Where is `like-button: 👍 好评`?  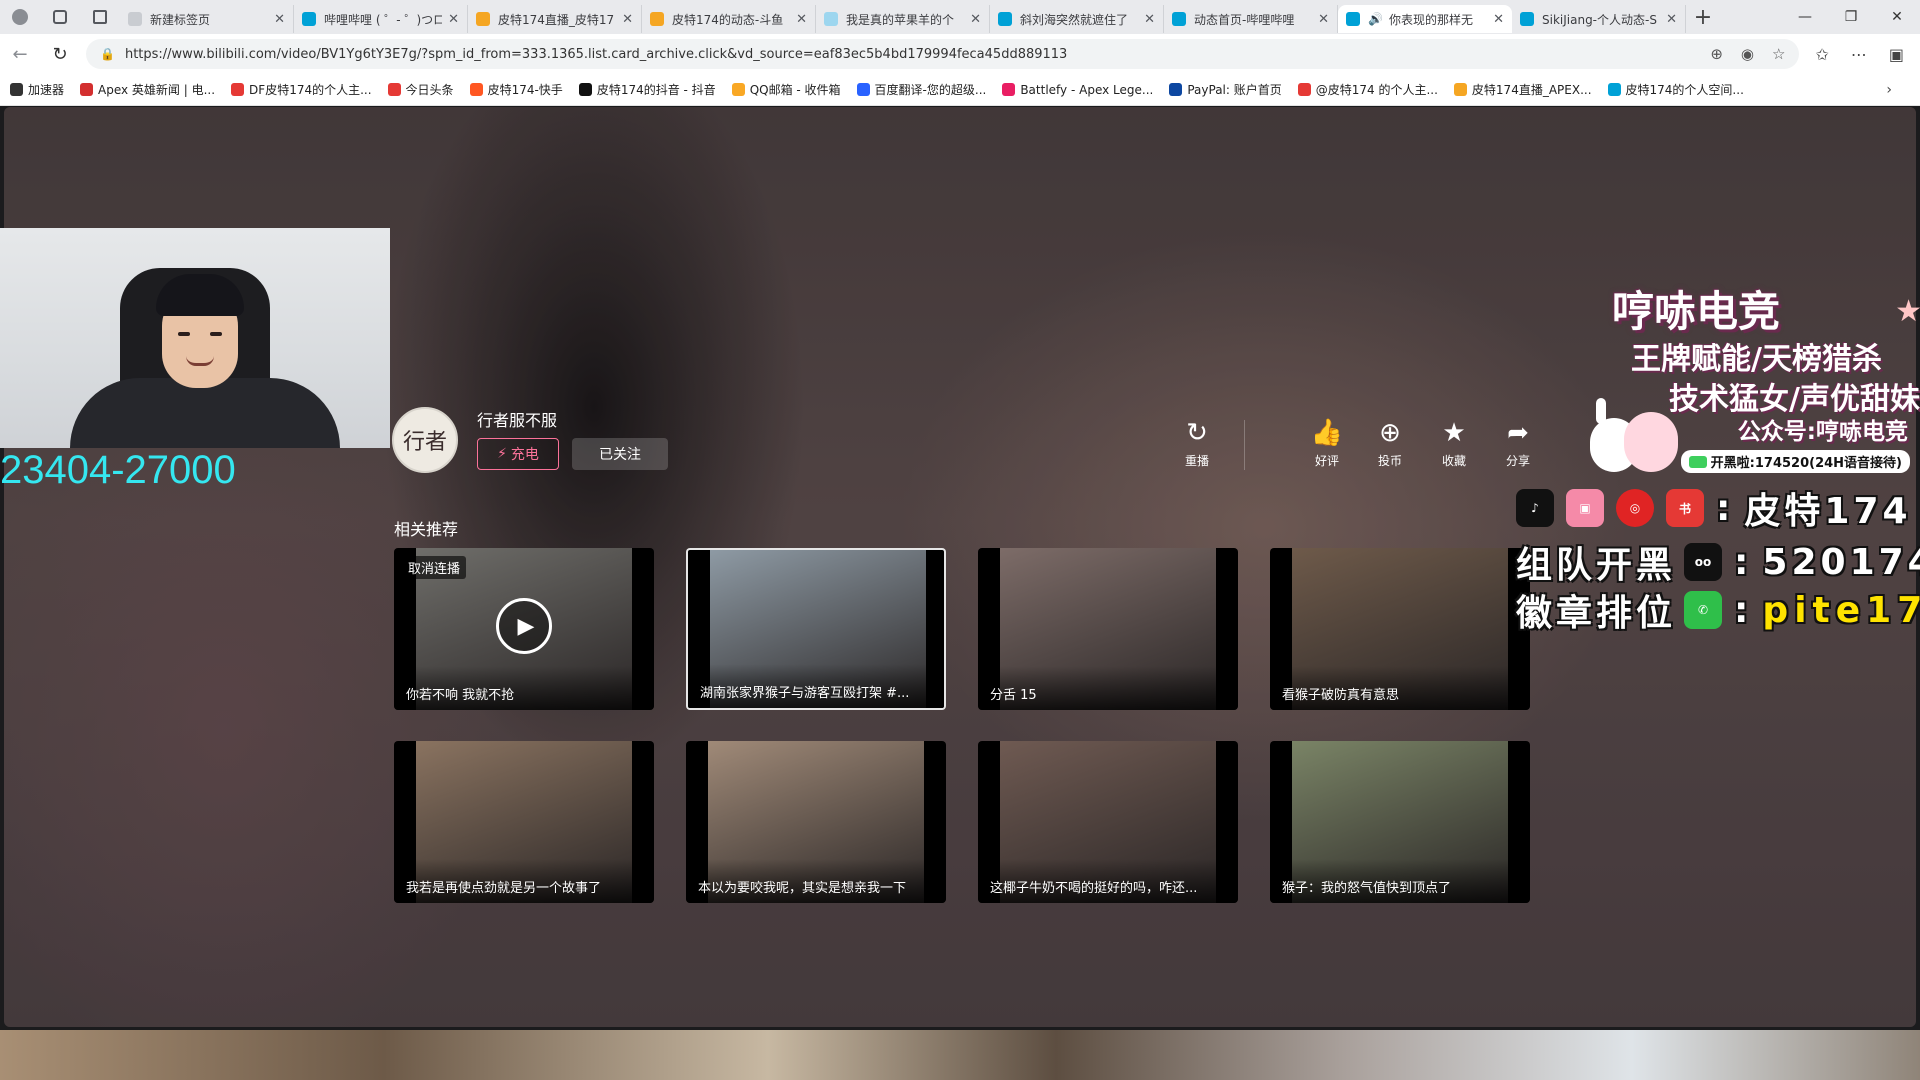
like-button: 👍 好评 is located at coordinates (1327, 443).